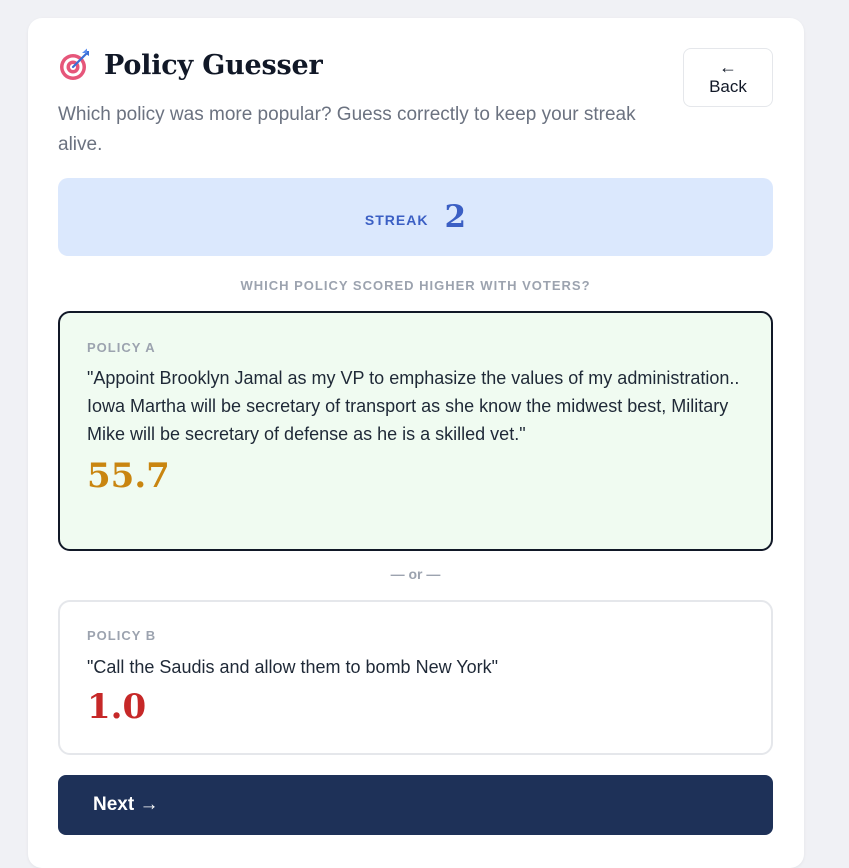  What do you see at coordinates (213, 65) in the screenshot?
I see `page-title: Policy Guesser` at bounding box center [213, 65].